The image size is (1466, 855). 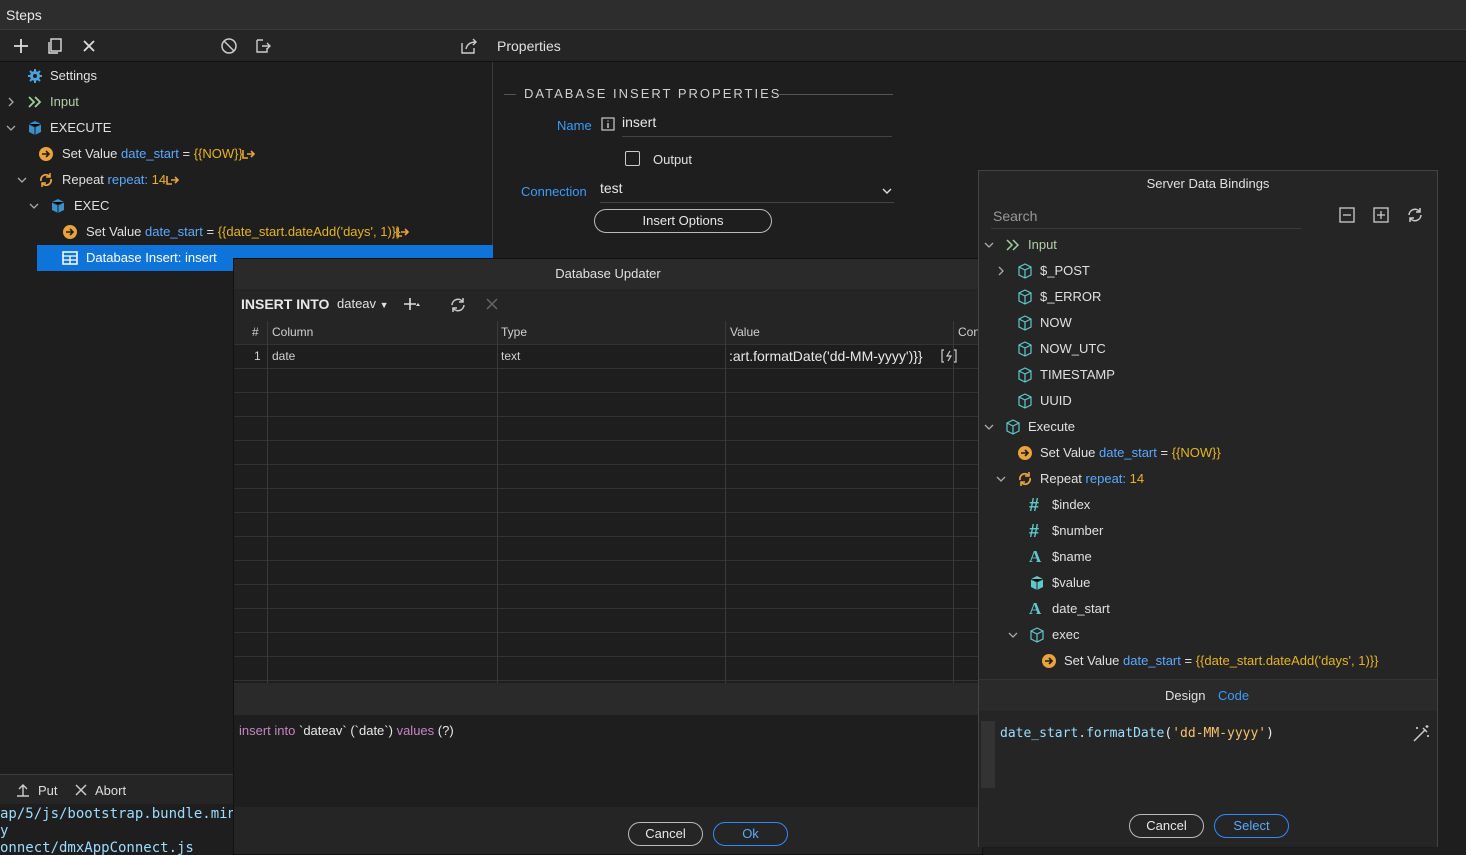 What do you see at coordinates (363, 303) in the screenshot?
I see `table-select: dateav ▼` at bounding box center [363, 303].